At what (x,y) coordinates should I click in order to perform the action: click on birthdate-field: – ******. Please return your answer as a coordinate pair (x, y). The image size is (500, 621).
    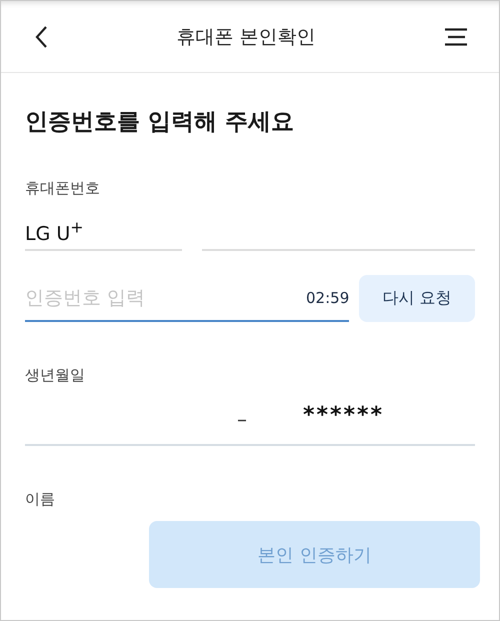
    Looking at the image, I should click on (250, 416).